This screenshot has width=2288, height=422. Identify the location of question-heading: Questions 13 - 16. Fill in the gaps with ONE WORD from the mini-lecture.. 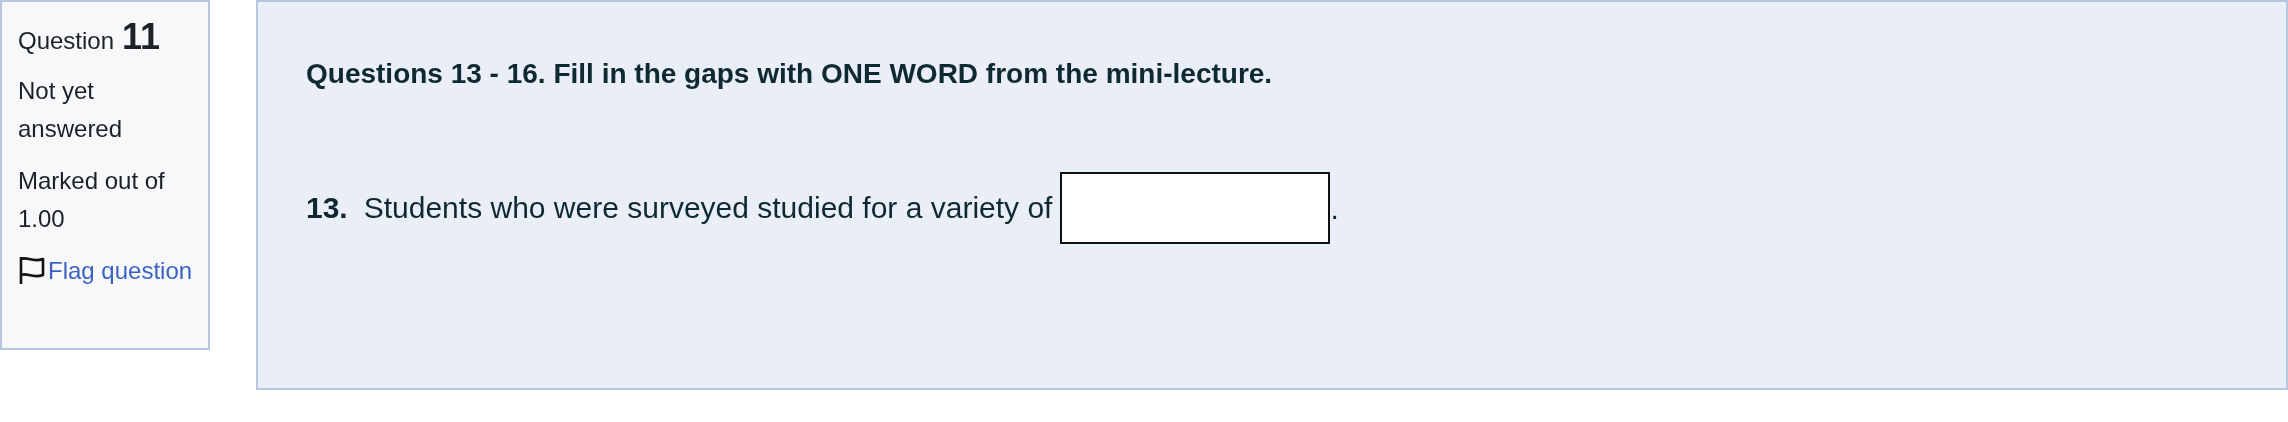
(790, 74).